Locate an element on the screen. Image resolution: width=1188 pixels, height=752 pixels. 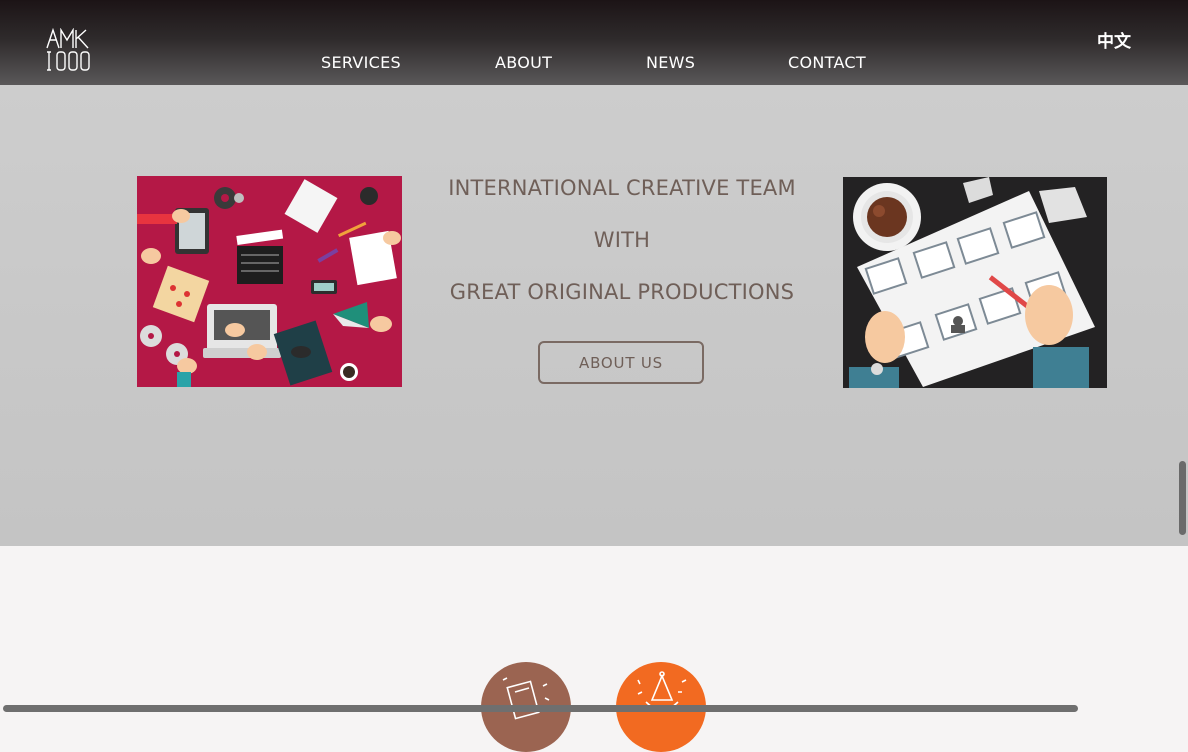
tagline-line-2: WITH is located at coordinates (622, 240).